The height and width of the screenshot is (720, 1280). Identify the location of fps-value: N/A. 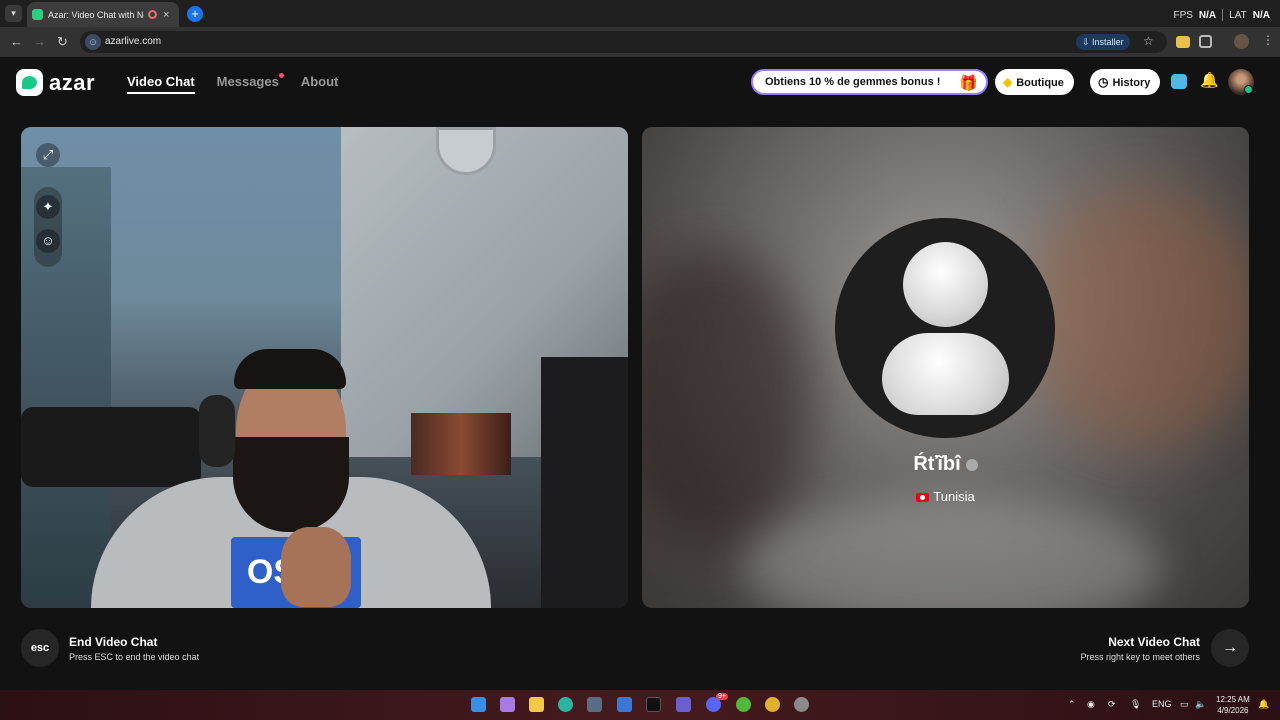
(1207, 15).